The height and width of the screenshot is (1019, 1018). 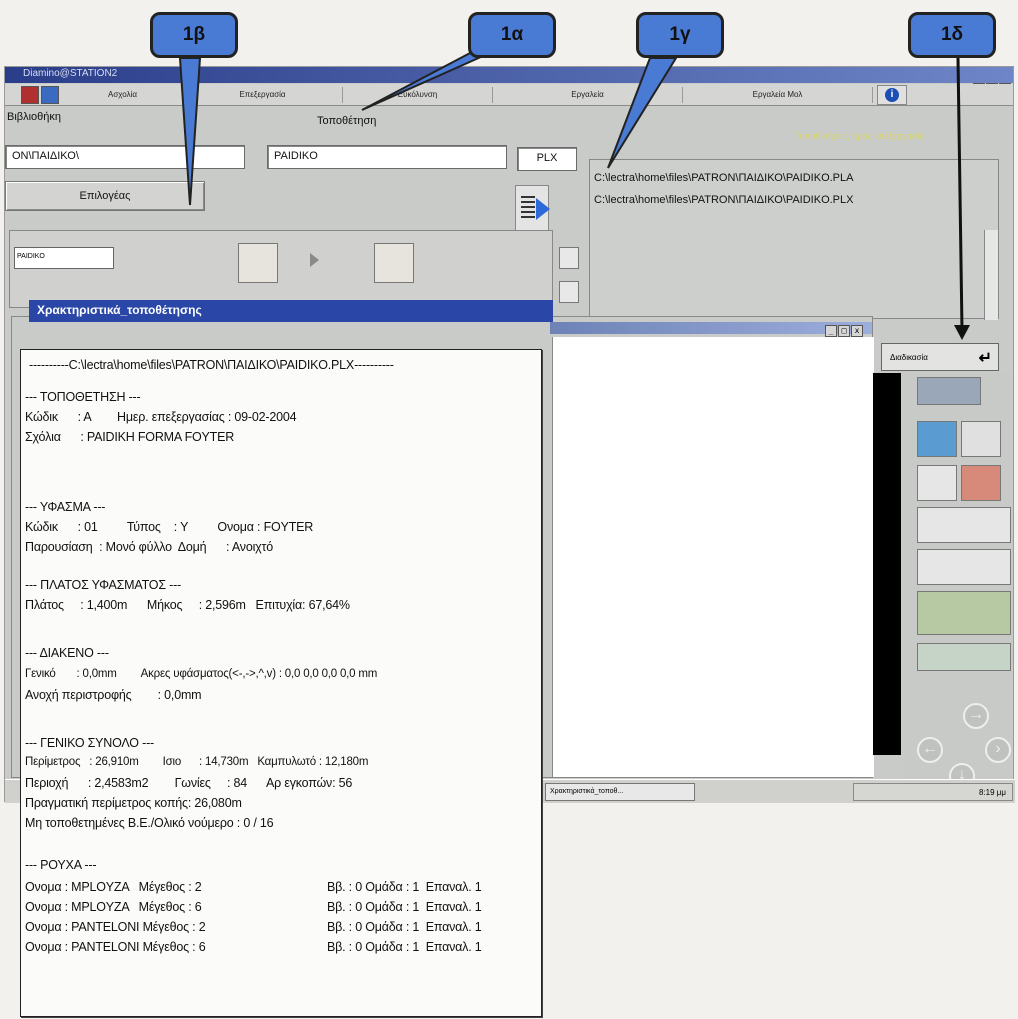 I want to click on callout-1d: 1δ, so click(x=952, y=35).